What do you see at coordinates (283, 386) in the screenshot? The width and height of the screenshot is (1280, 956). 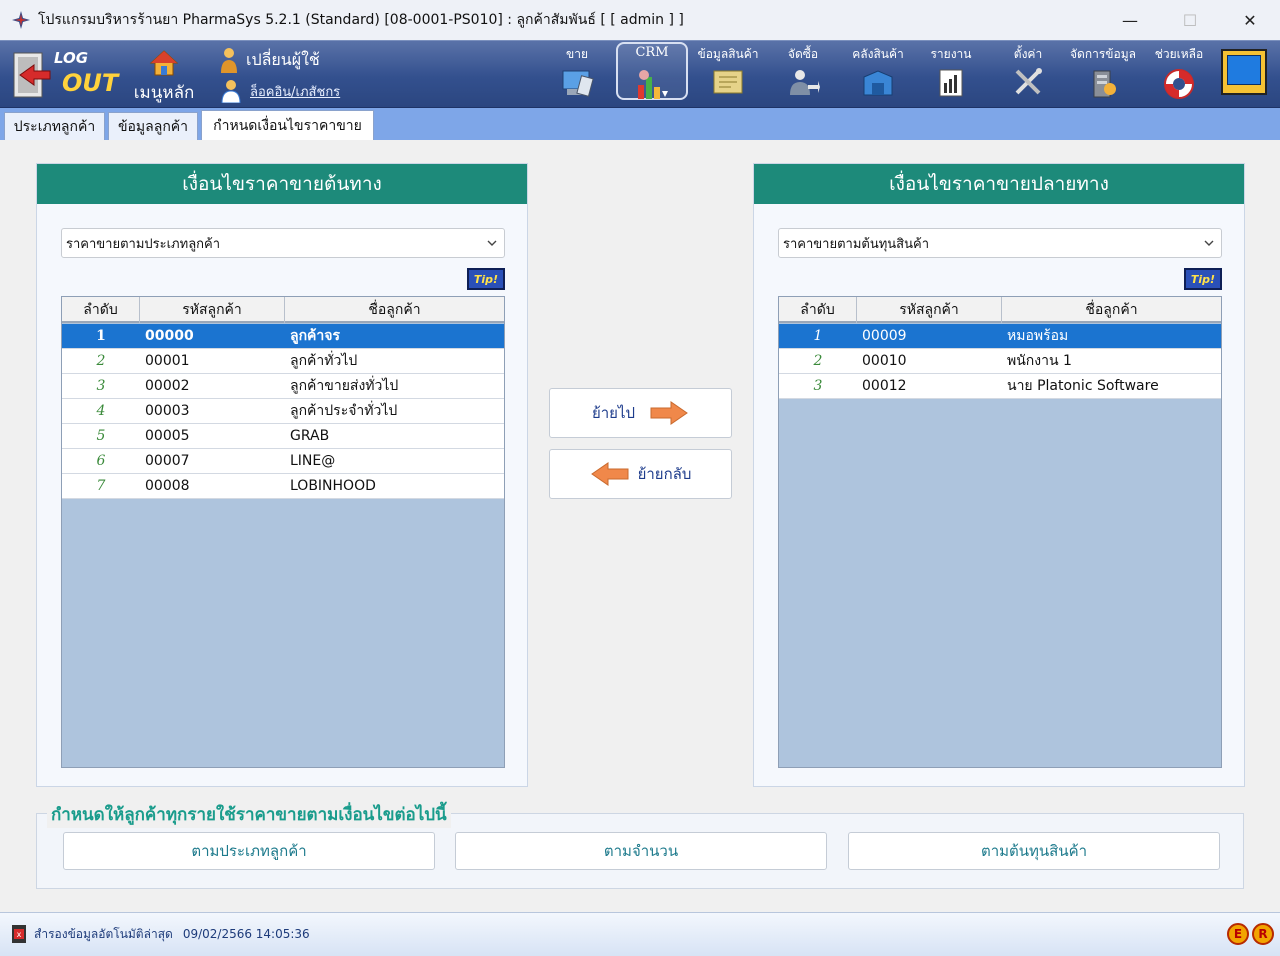 I see `table-row: 3 00002 ลูกค้าขายส่งทั่วไป` at bounding box center [283, 386].